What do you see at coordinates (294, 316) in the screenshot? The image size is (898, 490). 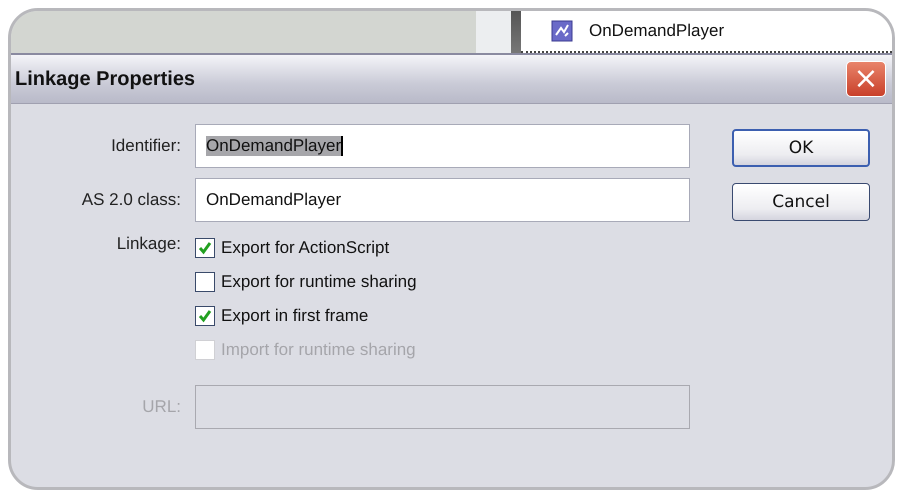 I see `checkbox-label: Export in first frame` at bounding box center [294, 316].